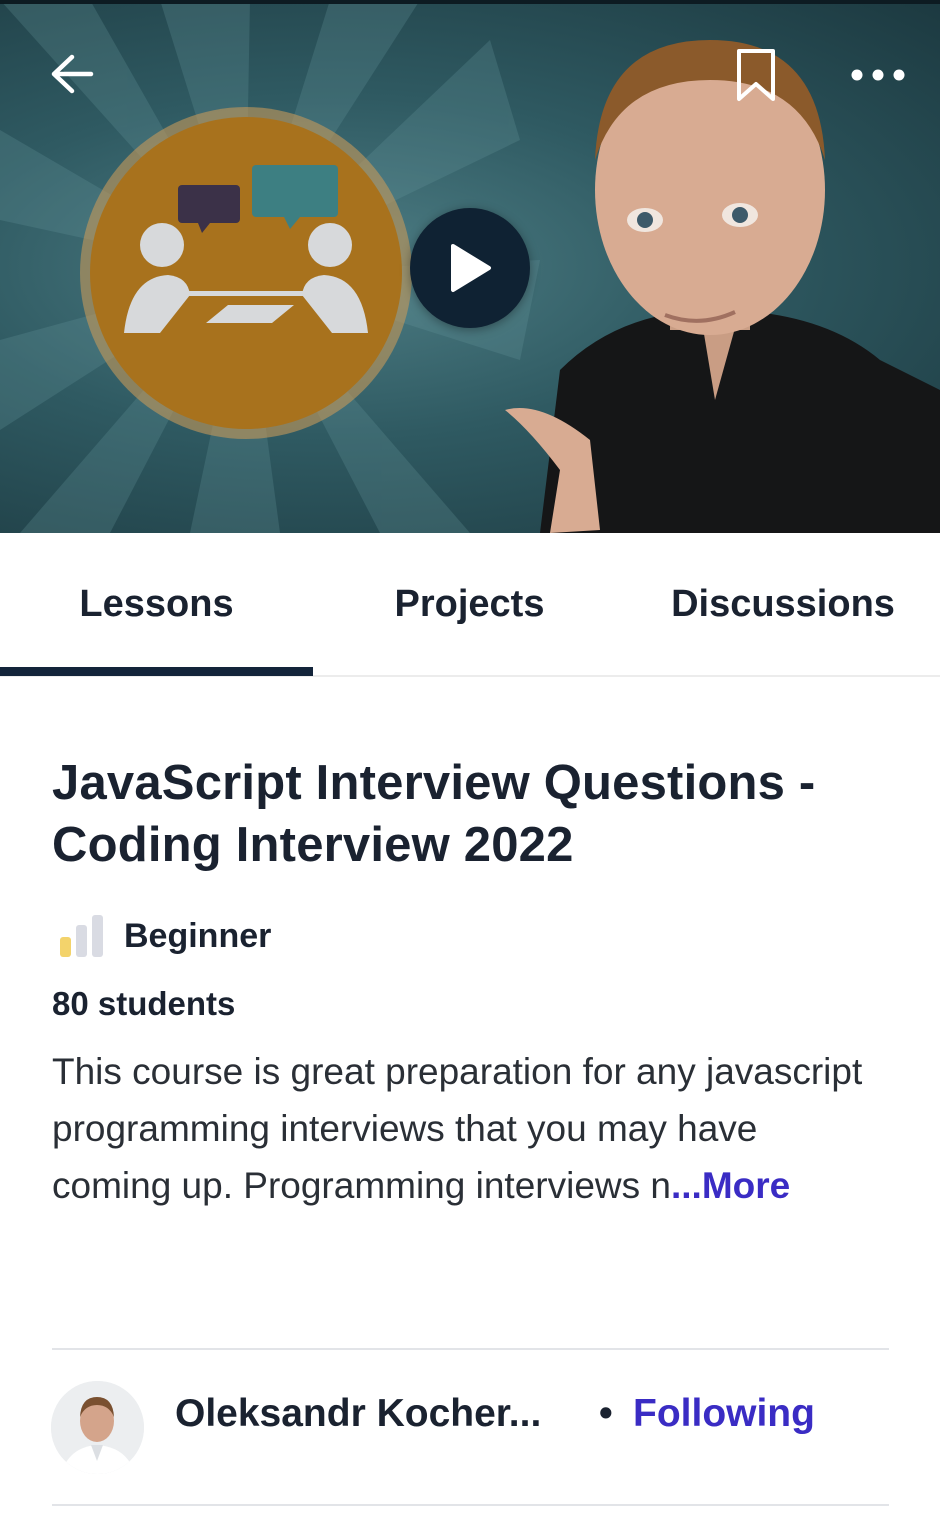 Image resolution: width=940 pixels, height=1536 pixels. What do you see at coordinates (783, 604) in the screenshot?
I see `tab-discussions: Discussions` at bounding box center [783, 604].